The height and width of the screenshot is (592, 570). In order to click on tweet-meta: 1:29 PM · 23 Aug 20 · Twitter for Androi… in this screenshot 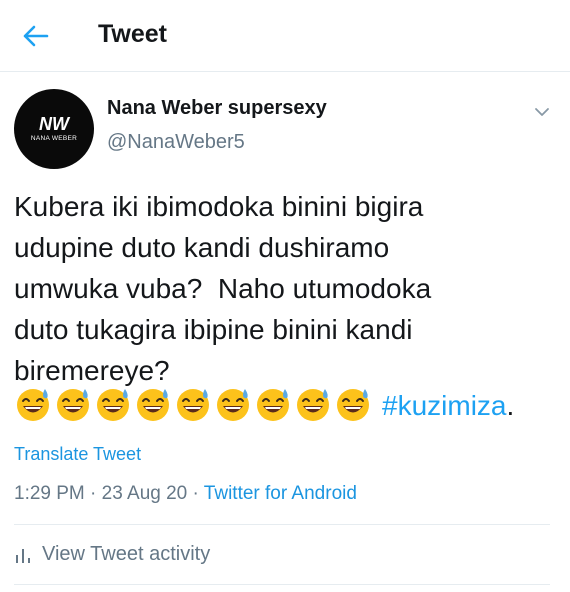, I will do `click(185, 494)`.